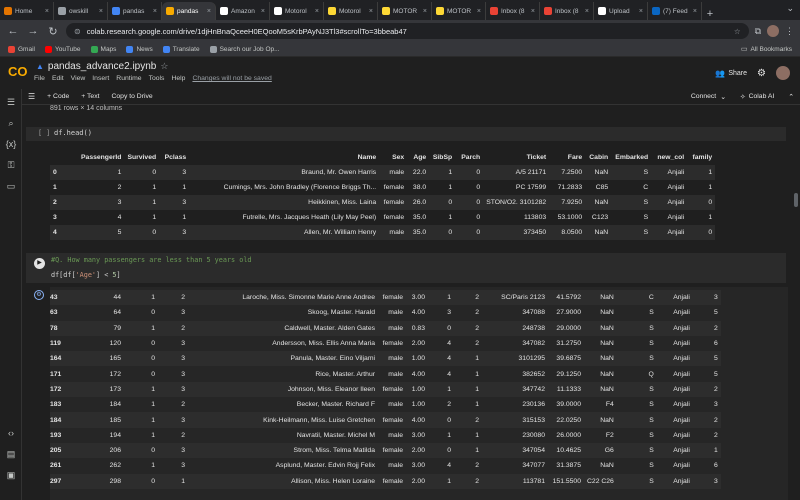  Describe the element at coordinates (131, 96) in the screenshot. I see `copy-to-drive-button: Copy to Drive` at that location.